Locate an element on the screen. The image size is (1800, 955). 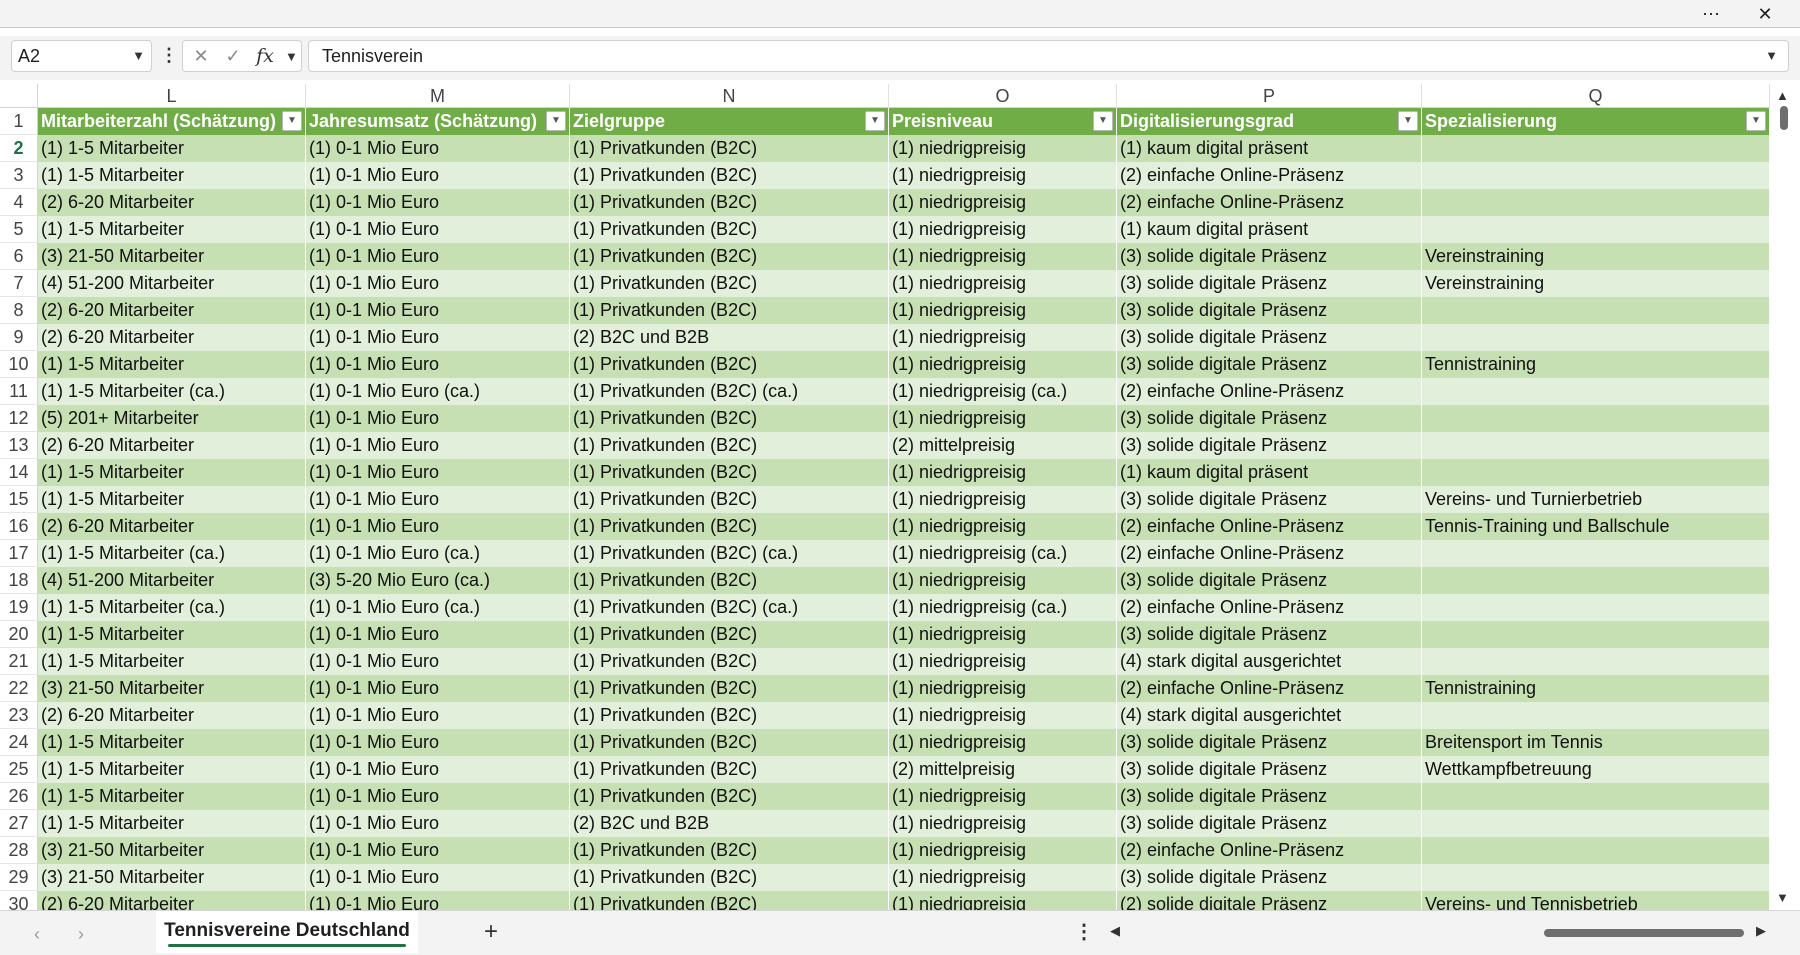
previous-sheet-icon: ‹ is located at coordinates (37, 934).